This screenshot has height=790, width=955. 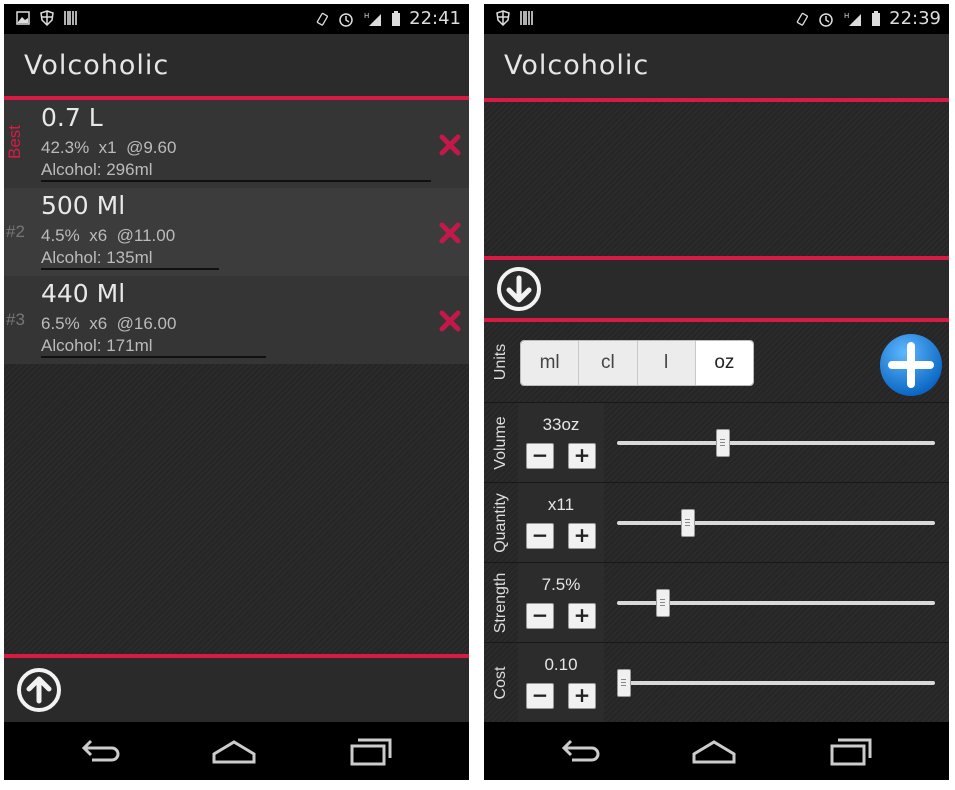 What do you see at coordinates (776, 443) in the screenshot?
I see `volume-slider-track` at bounding box center [776, 443].